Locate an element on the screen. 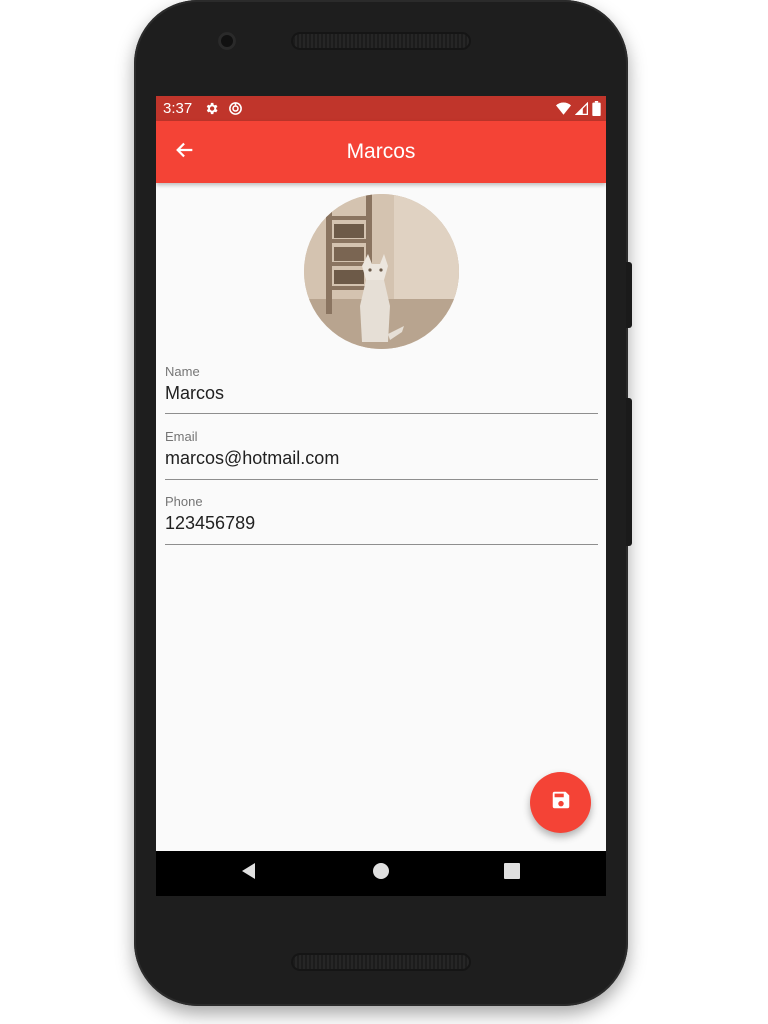  contact-avatar is located at coordinates (381, 271).